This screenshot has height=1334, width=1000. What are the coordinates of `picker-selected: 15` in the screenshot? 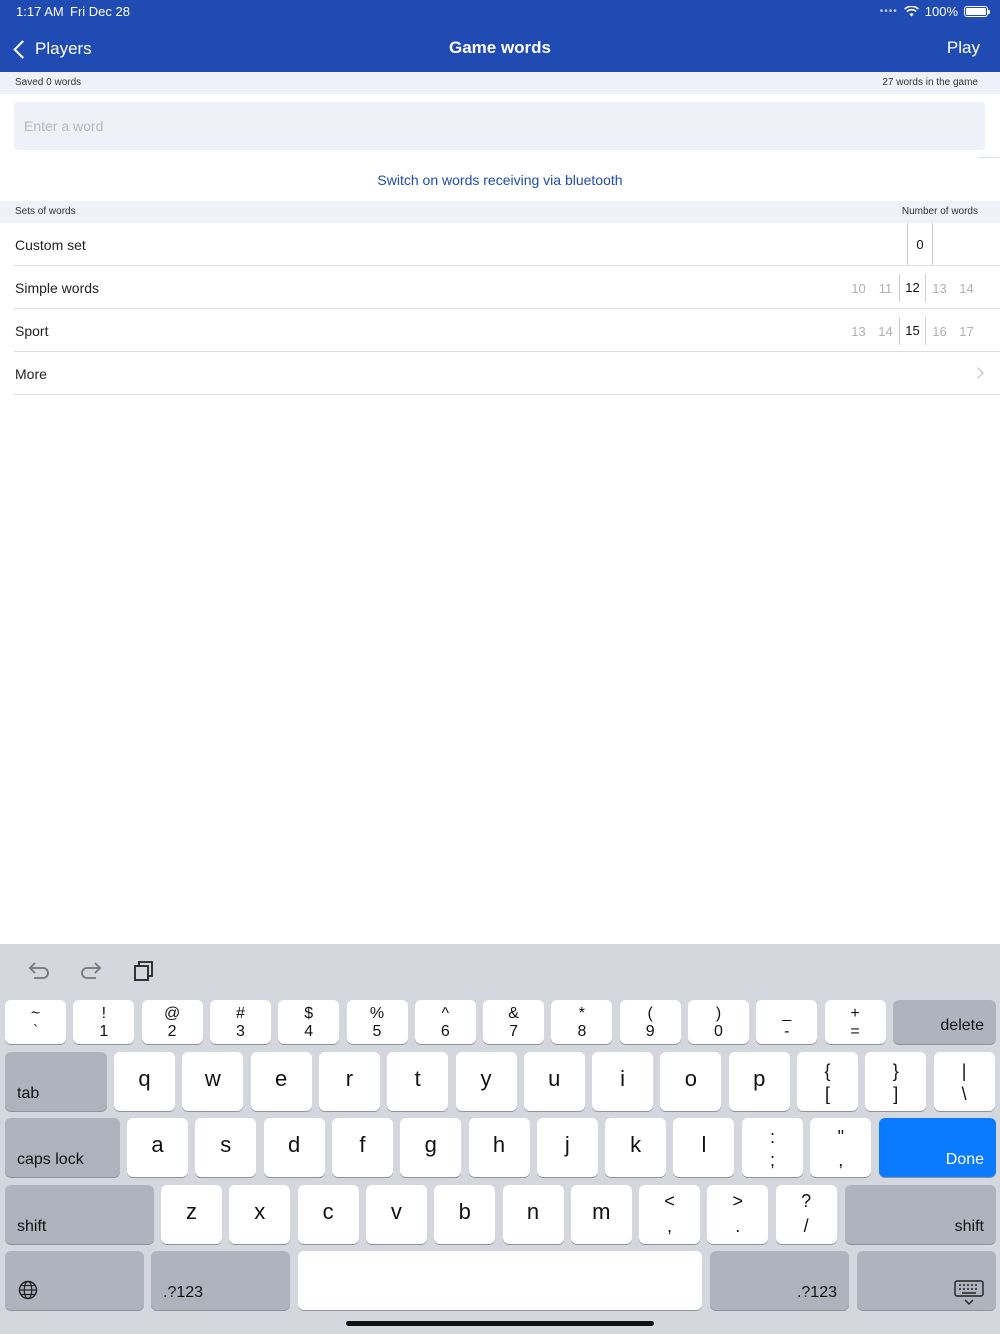 It's located at (912, 331).